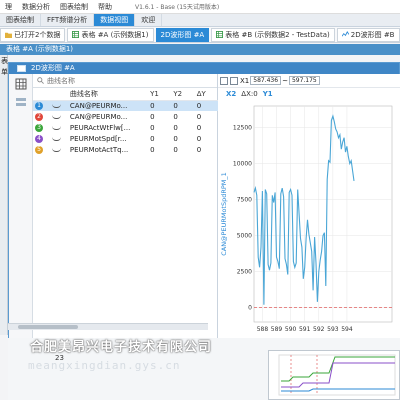 The image size is (400, 400). Describe the element at coordinates (21, 102) in the screenshot. I see `layers-icon` at that location.